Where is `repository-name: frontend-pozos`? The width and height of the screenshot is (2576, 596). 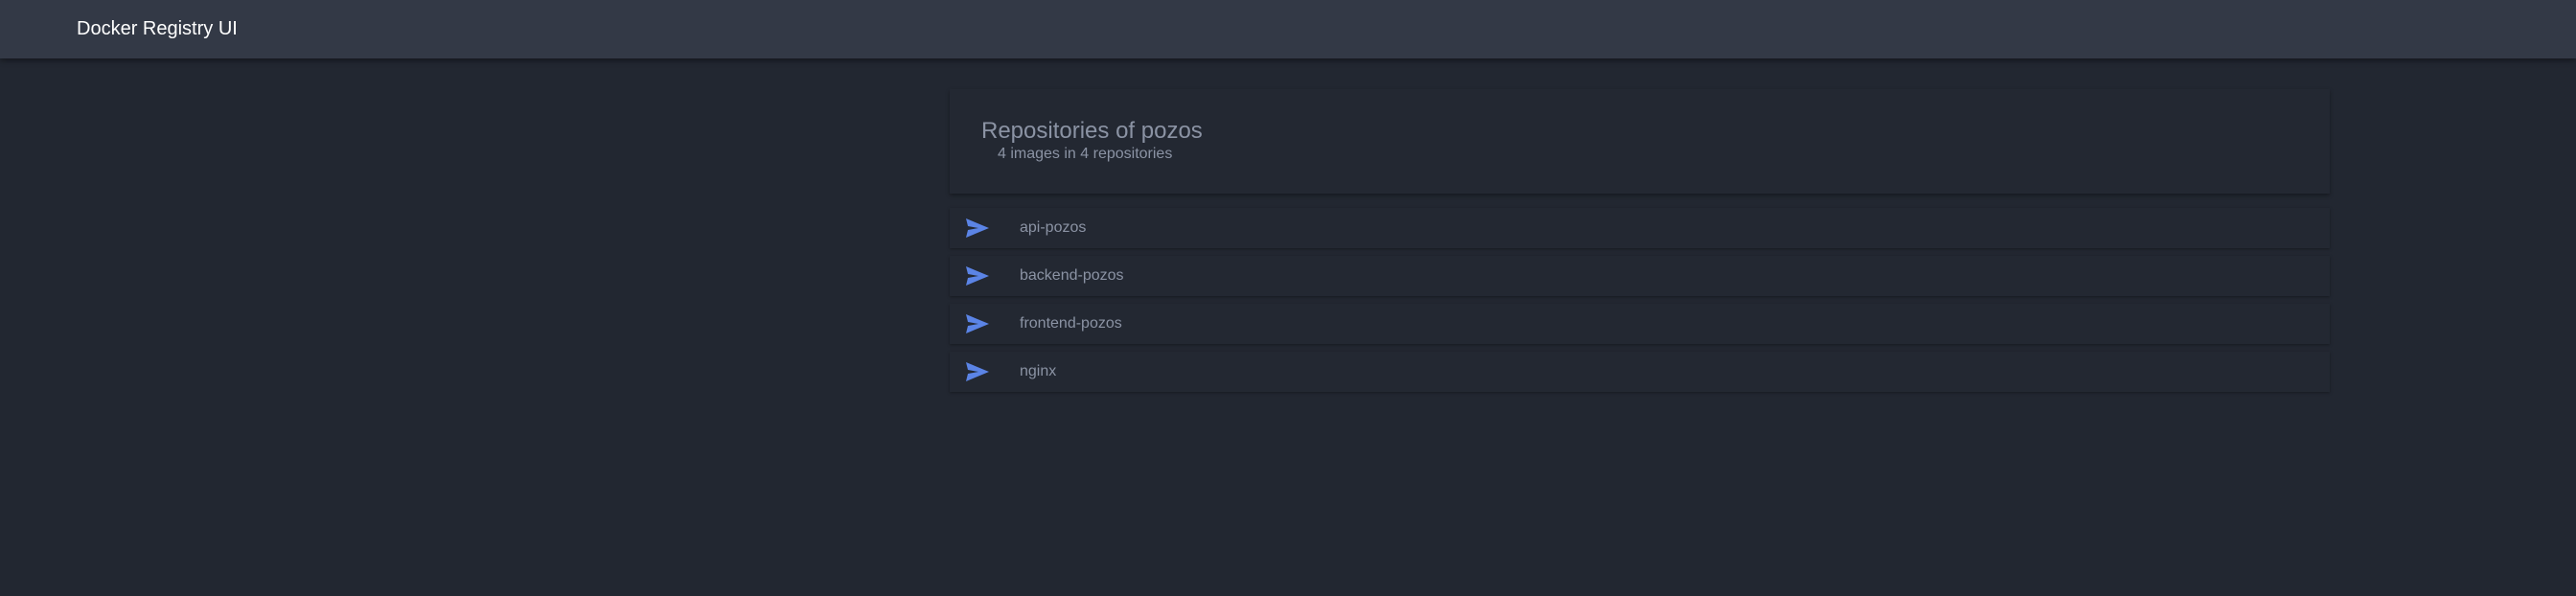
repository-name: frontend-pozos is located at coordinates (1071, 323).